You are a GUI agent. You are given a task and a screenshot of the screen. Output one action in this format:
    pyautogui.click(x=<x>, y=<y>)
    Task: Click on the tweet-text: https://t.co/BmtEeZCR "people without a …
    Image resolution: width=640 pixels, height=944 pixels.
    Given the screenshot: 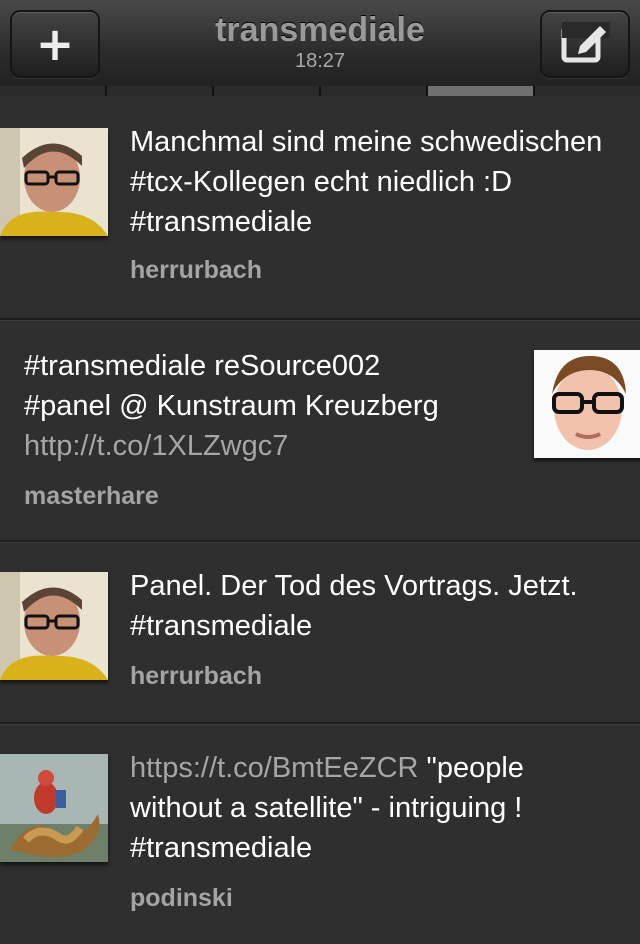 What is the action you would take?
    pyautogui.click(x=365, y=808)
    